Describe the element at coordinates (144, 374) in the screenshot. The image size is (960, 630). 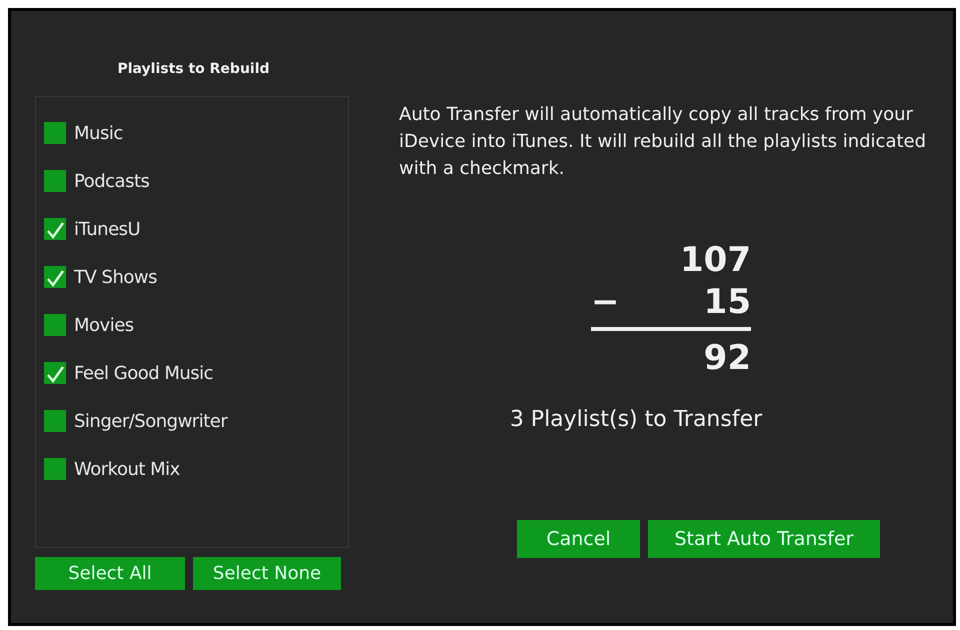
I see `playlist-label: Feel Good Music` at that location.